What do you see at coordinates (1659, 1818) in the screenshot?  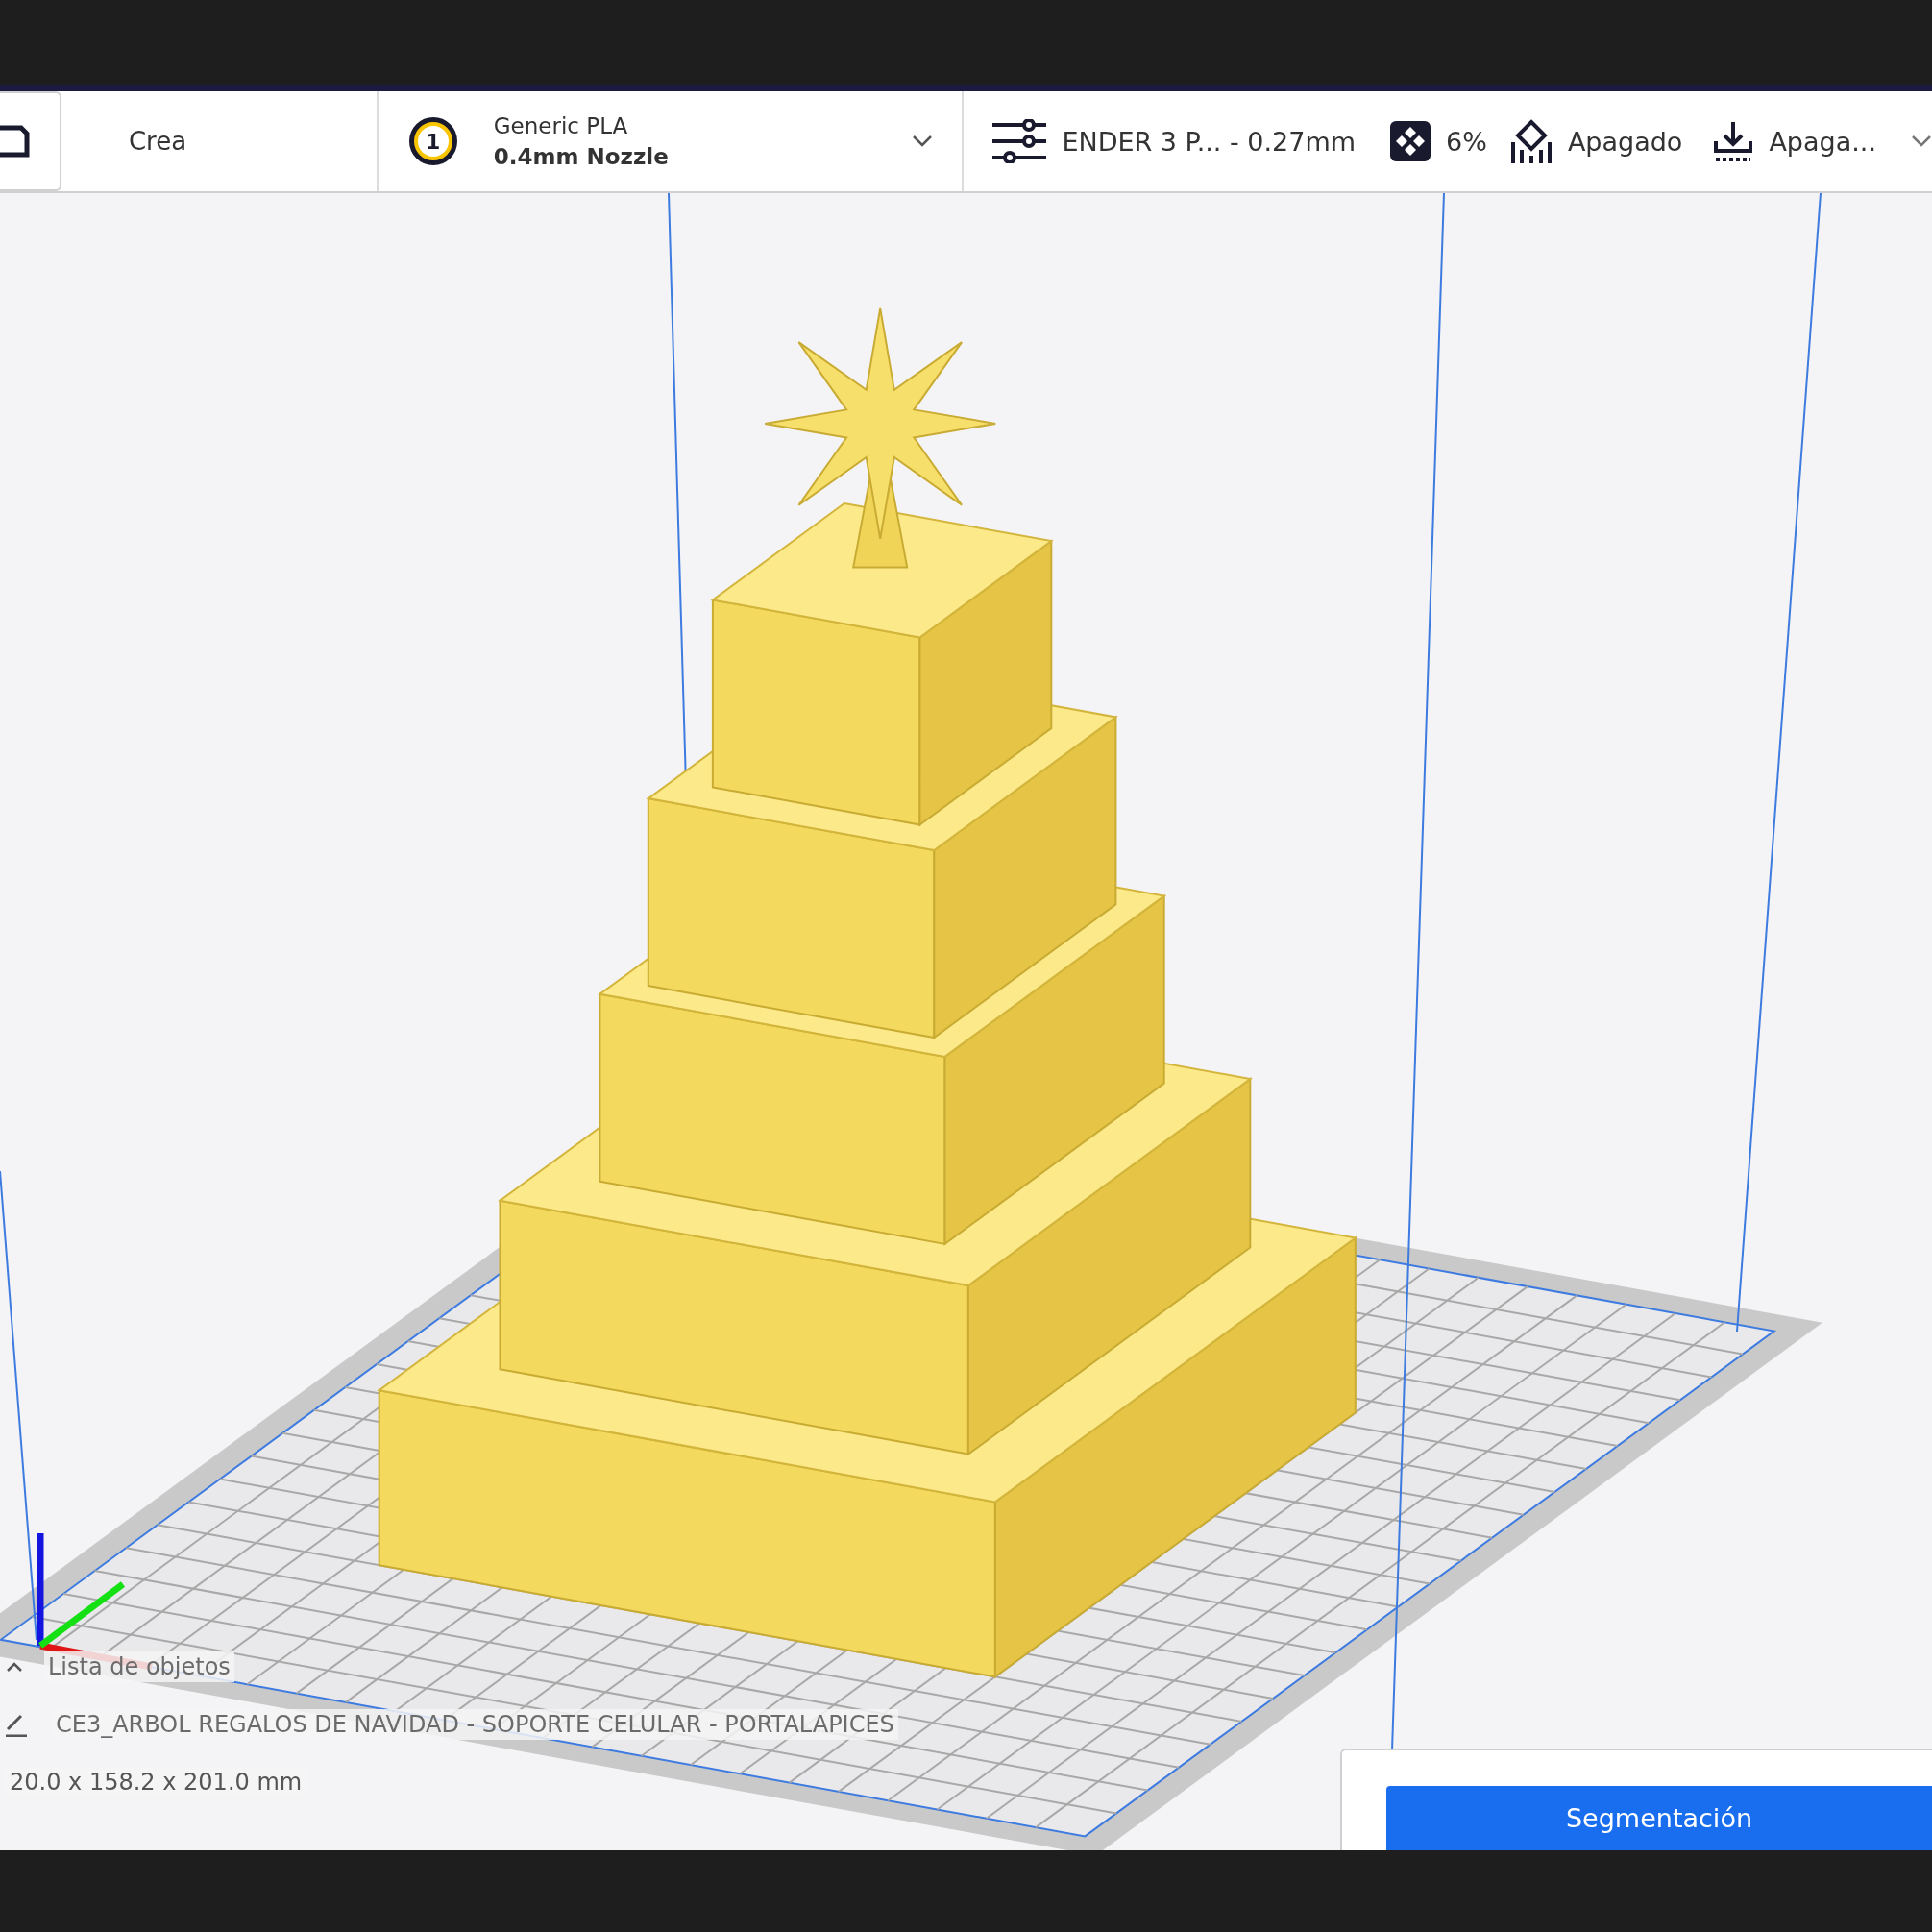 I see `slice-button: Segmentación` at bounding box center [1659, 1818].